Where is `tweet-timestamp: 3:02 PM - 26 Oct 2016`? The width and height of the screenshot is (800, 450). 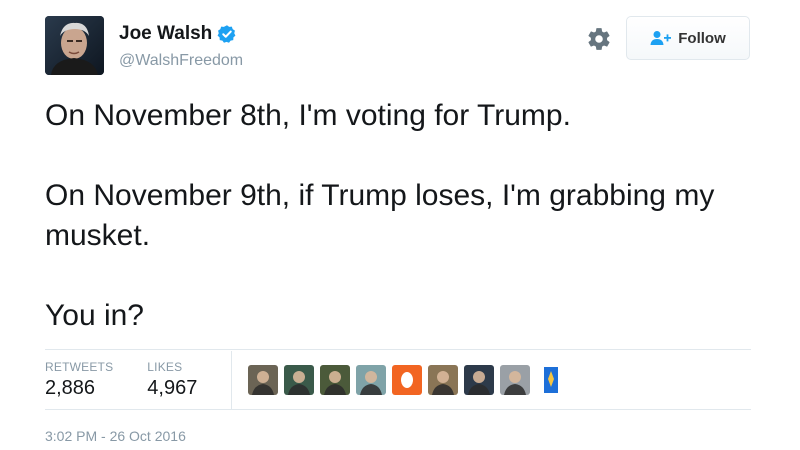 tweet-timestamp: 3:02 PM - 26 Oct 2016 is located at coordinates (115, 436).